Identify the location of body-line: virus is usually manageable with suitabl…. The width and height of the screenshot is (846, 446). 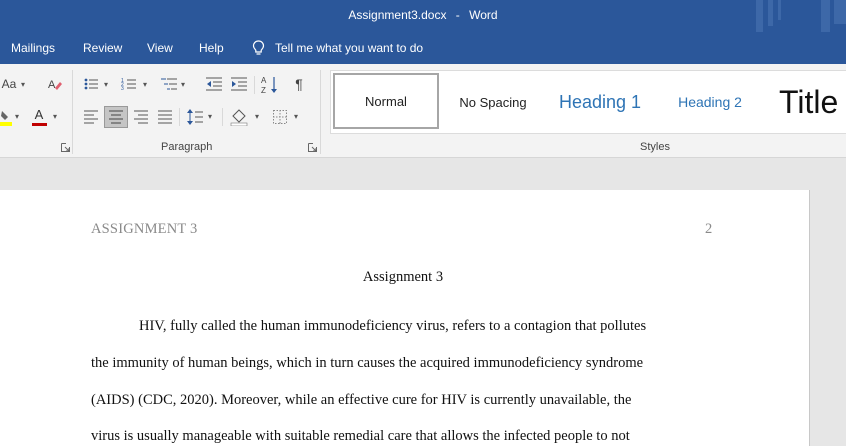
(360, 436).